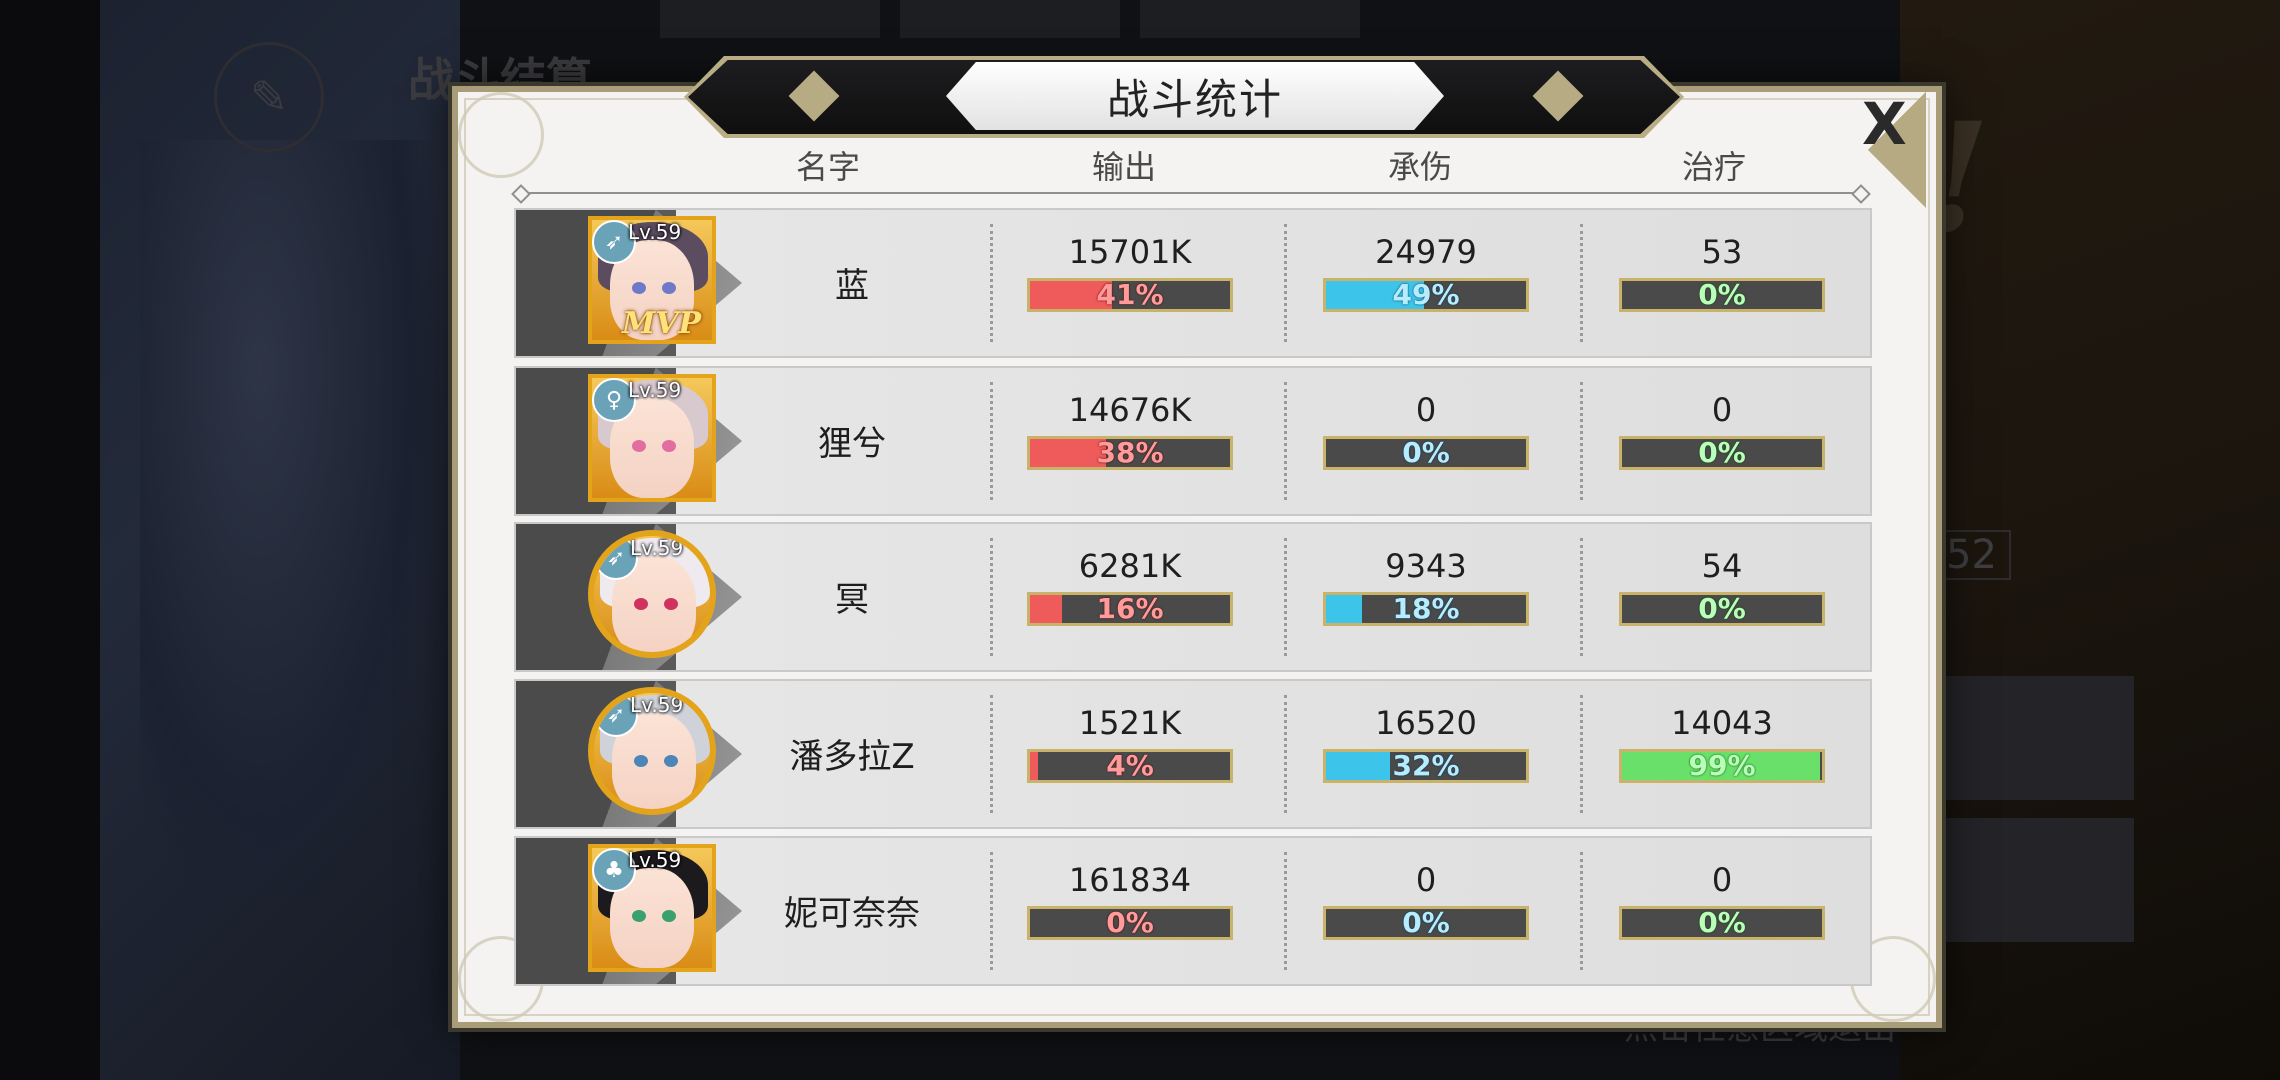 This screenshot has height=1080, width=2280. Describe the element at coordinates (1722, 566) in the screenshot. I see `healing-value: 54` at that location.